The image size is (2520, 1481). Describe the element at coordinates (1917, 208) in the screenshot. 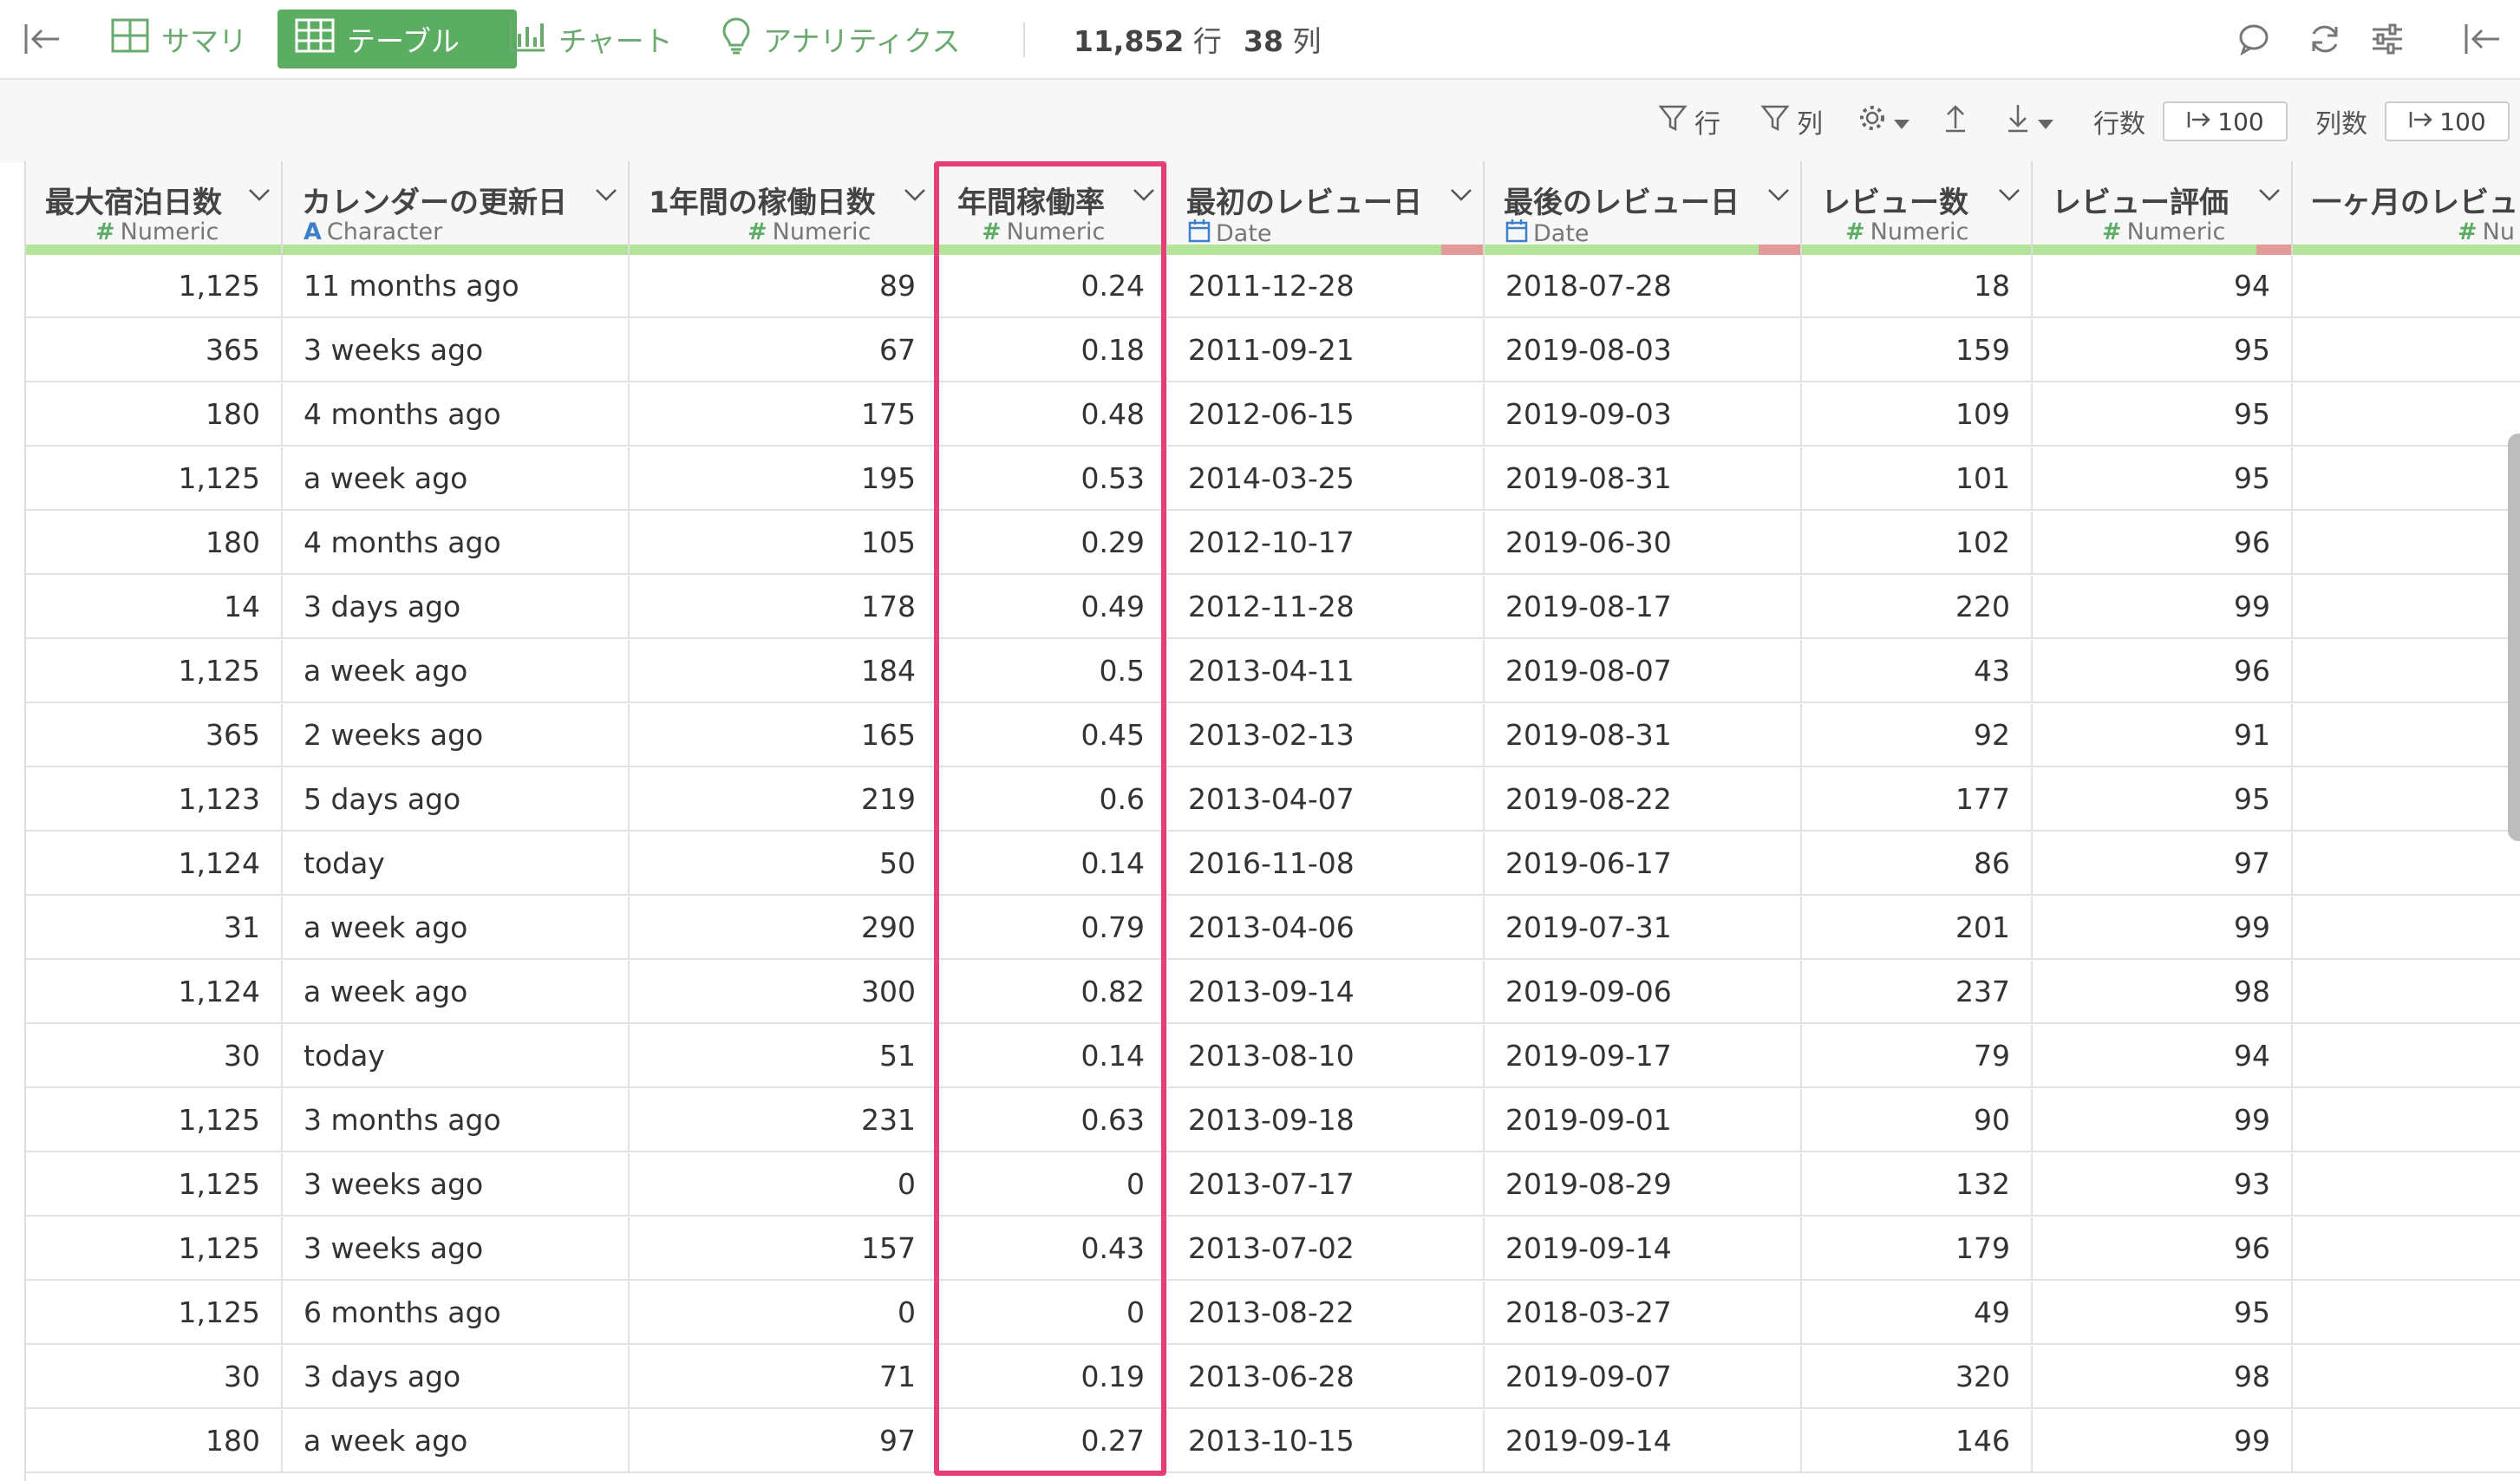

I see `column-header: レビュー数 # Numeric` at that location.